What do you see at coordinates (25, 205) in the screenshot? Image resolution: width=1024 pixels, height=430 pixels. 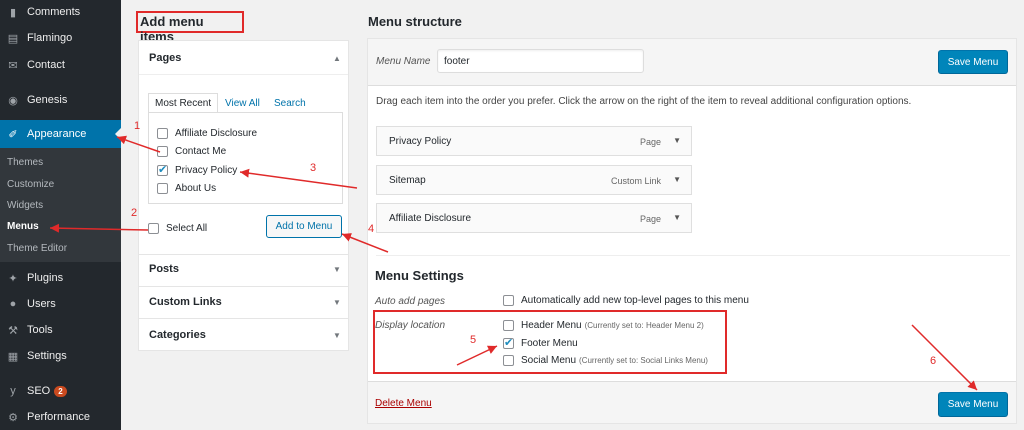 I see `submenu-widgets: Widgets` at bounding box center [25, 205].